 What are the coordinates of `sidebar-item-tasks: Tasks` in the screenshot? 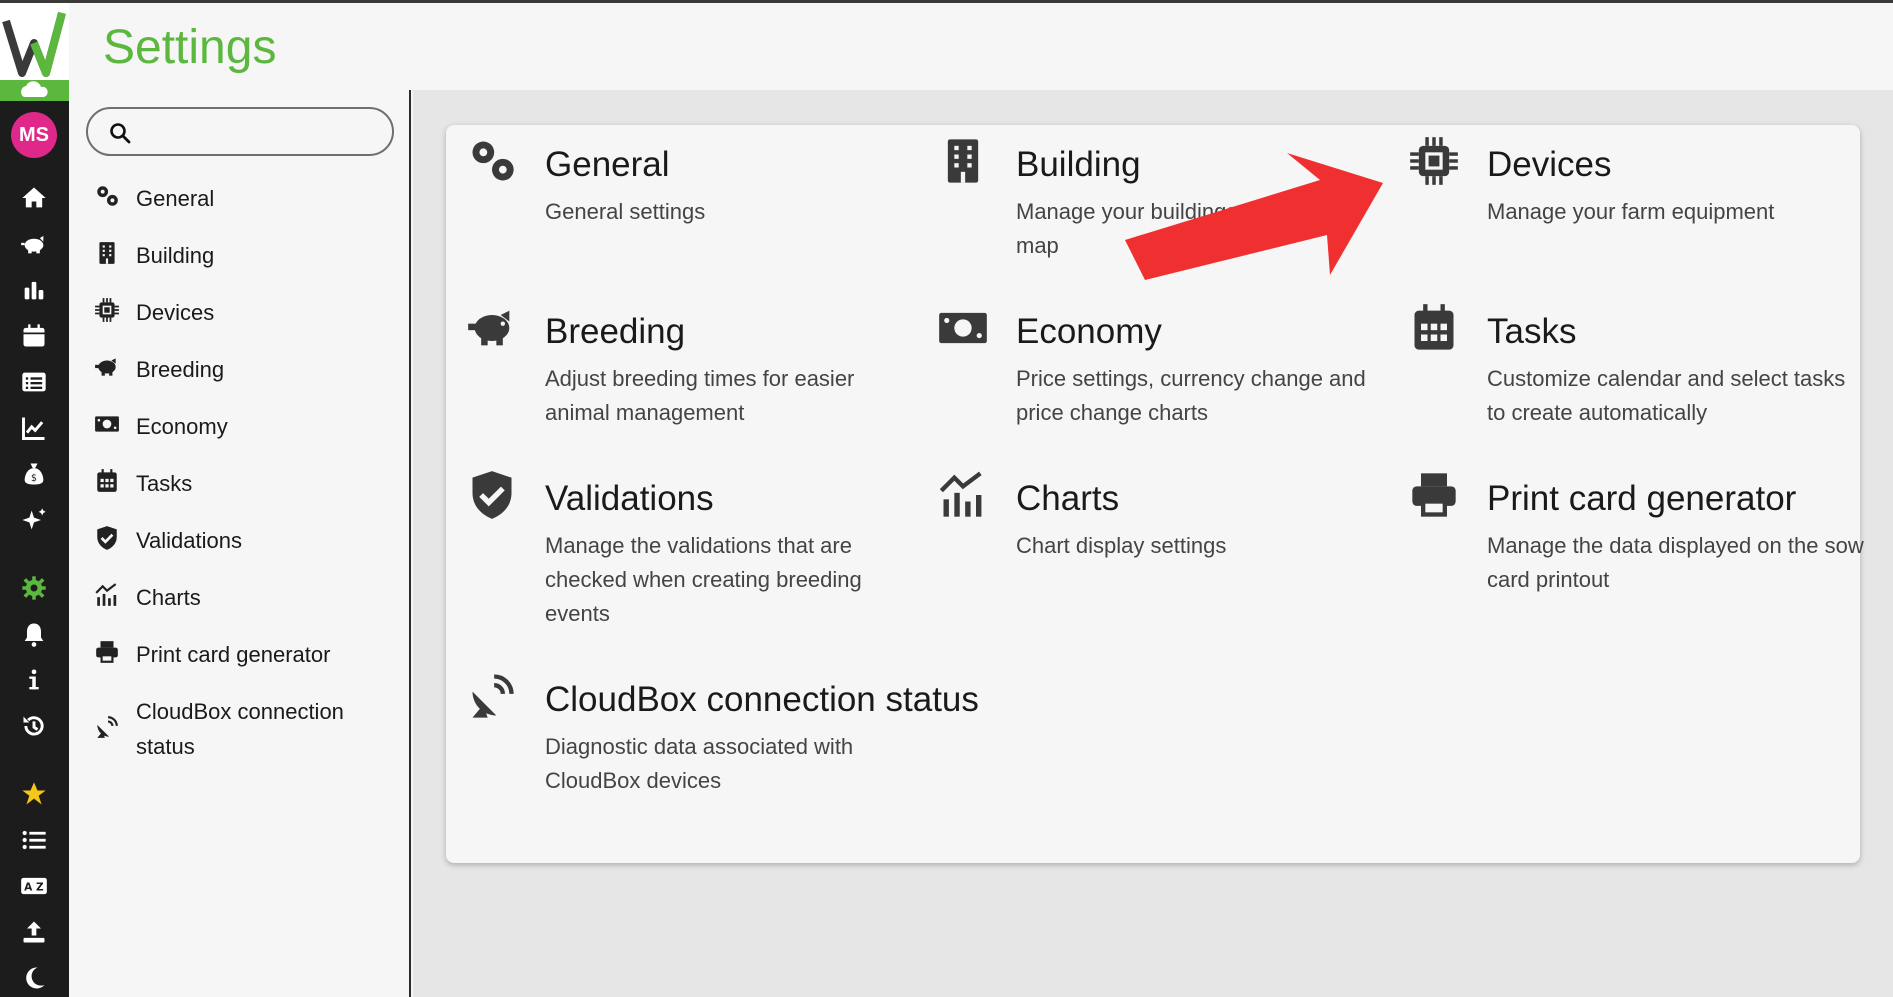 It's located at (247, 483).